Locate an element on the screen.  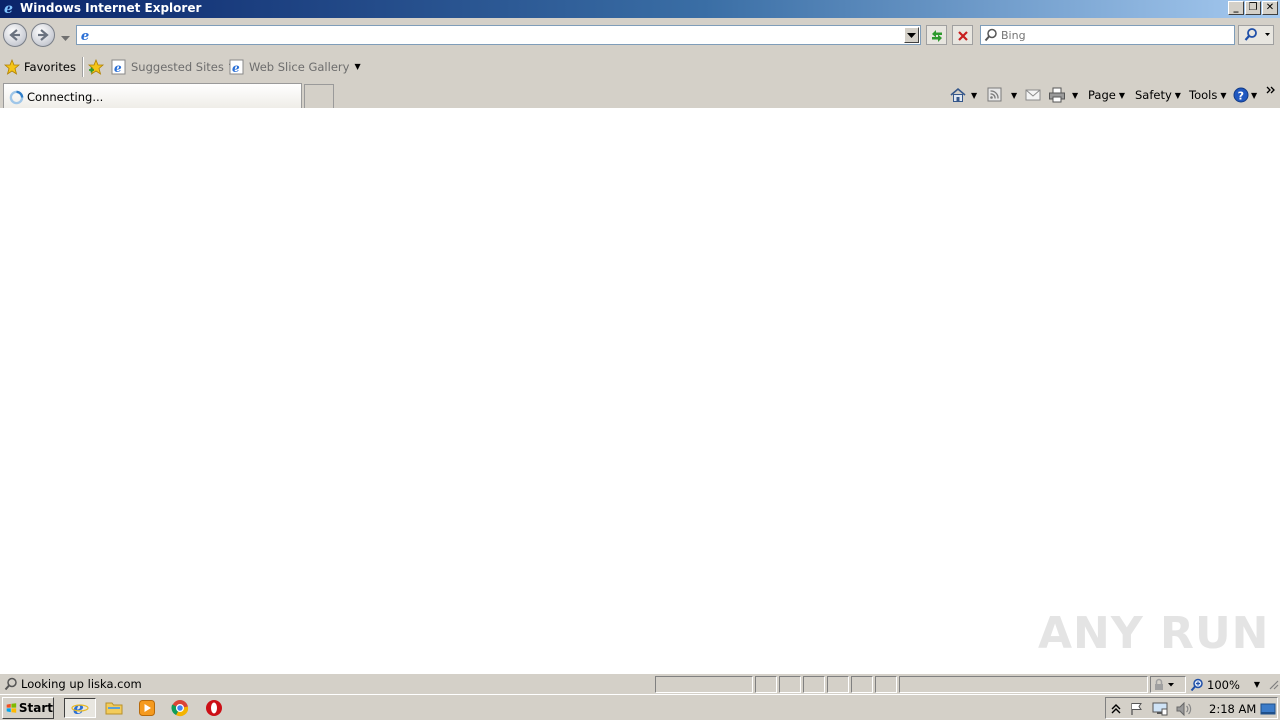
safety-menu-button: Safety ▼ is located at coordinates (1158, 95).